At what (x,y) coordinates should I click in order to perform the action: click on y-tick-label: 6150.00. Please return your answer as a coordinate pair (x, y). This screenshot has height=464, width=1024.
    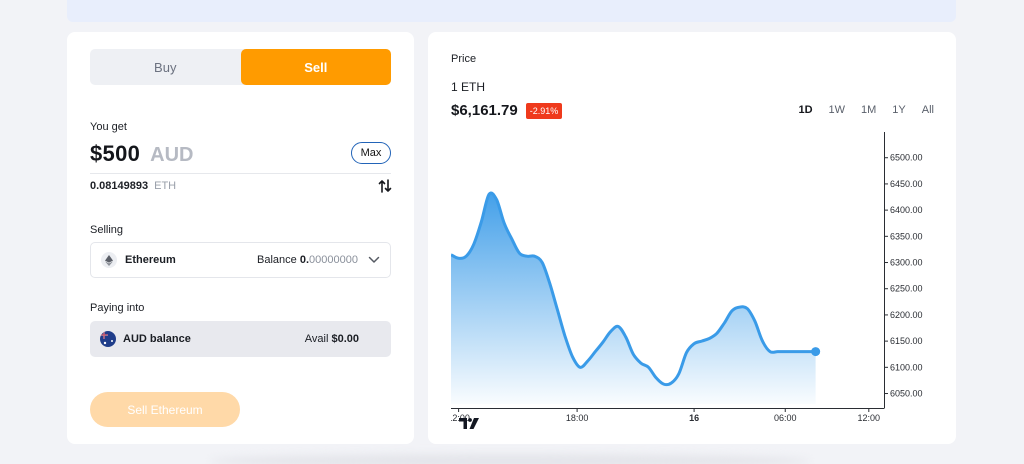
    Looking at the image, I should click on (906, 341).